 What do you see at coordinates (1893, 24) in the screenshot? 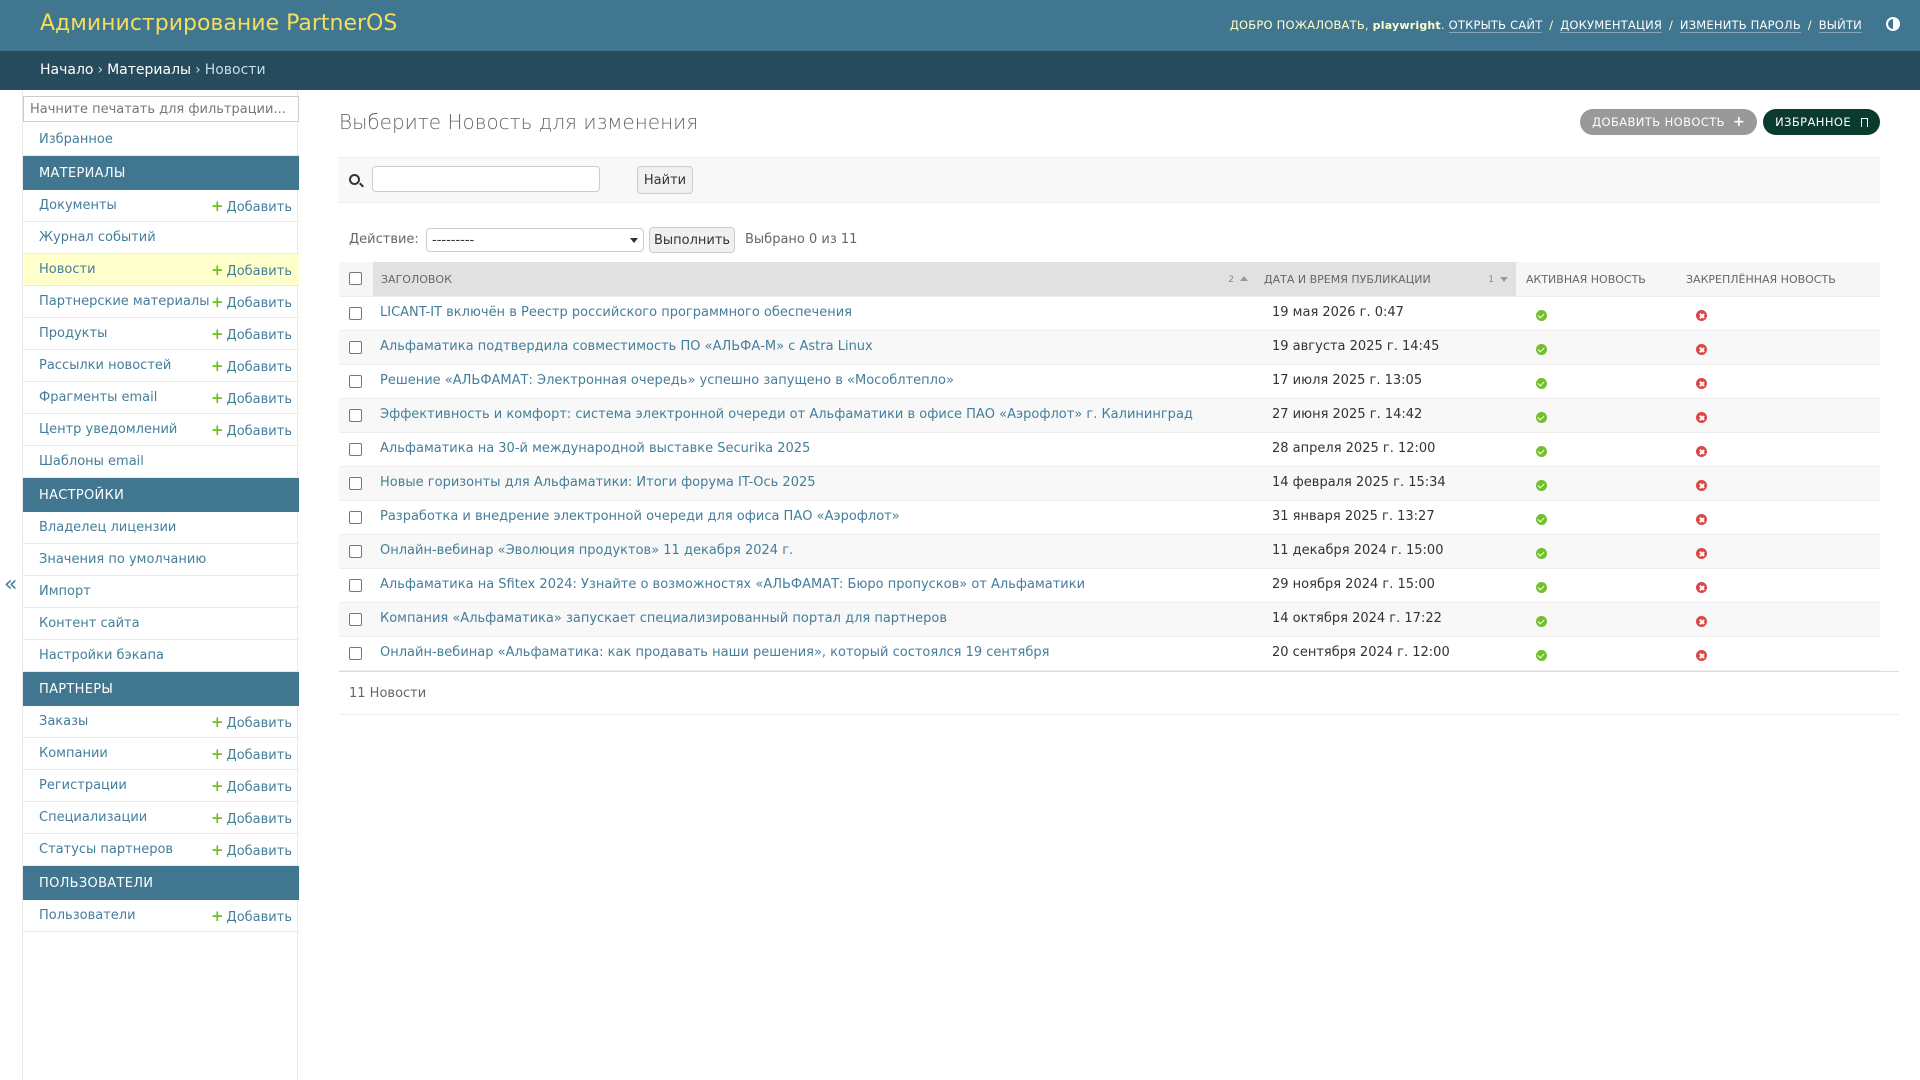
I see `theme-toggle-icon` at bounding box center [1893, 24].